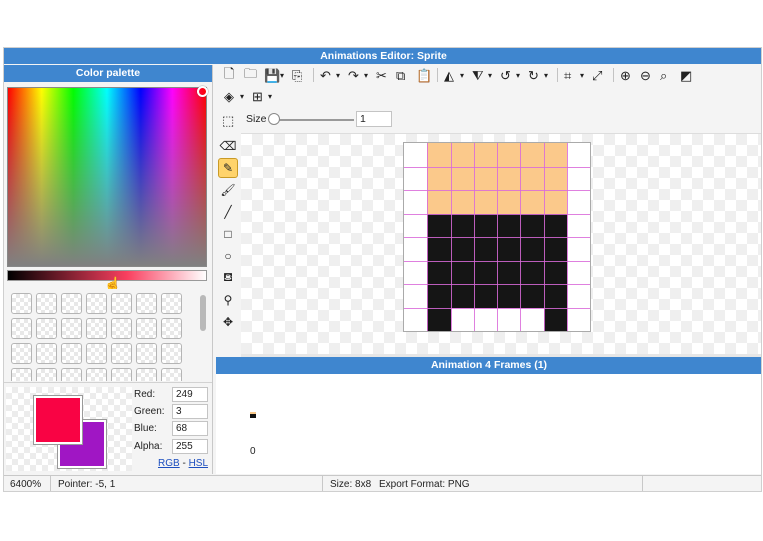 The image size is (763, 541). What do you see at coordinates (314, 120) in the screenshot?
I see `size-slider-track` at bounding box center [314, 120].